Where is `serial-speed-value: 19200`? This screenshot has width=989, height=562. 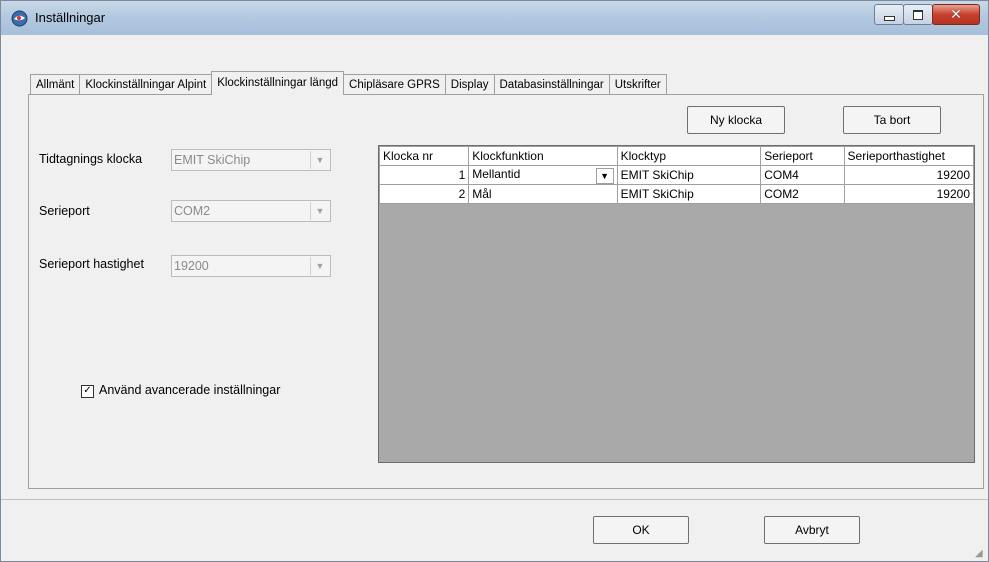
serial-speed-value: 19200 is located at coordinates (191, 266).